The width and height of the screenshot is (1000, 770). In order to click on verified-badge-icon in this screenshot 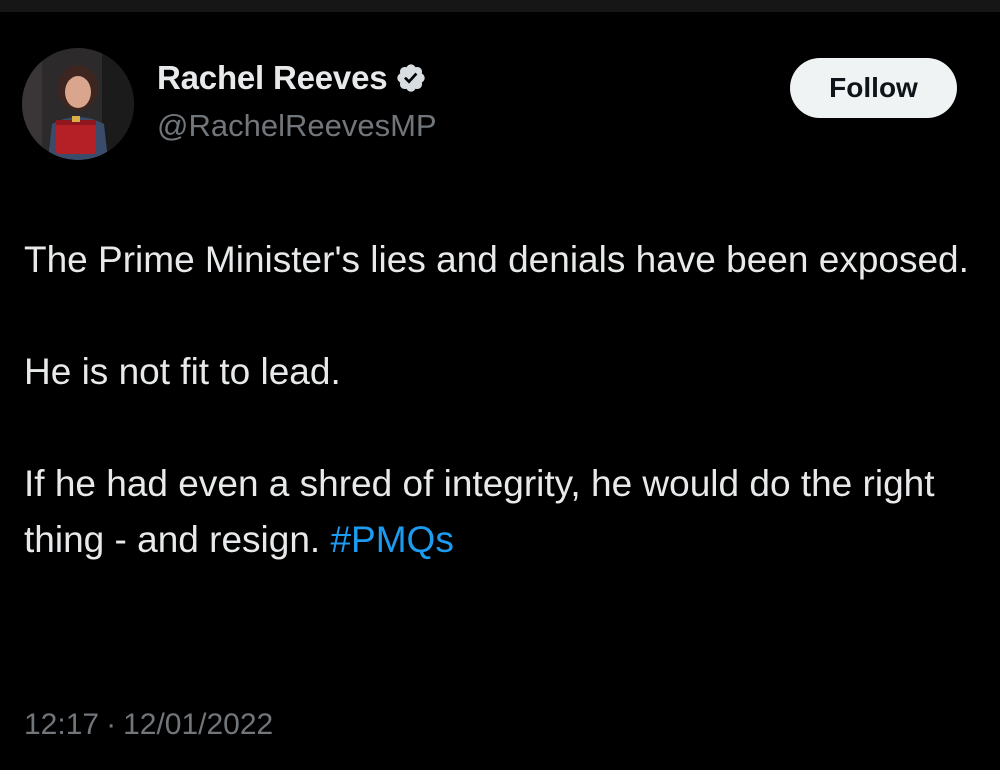, I will do `click(411, 78)`.